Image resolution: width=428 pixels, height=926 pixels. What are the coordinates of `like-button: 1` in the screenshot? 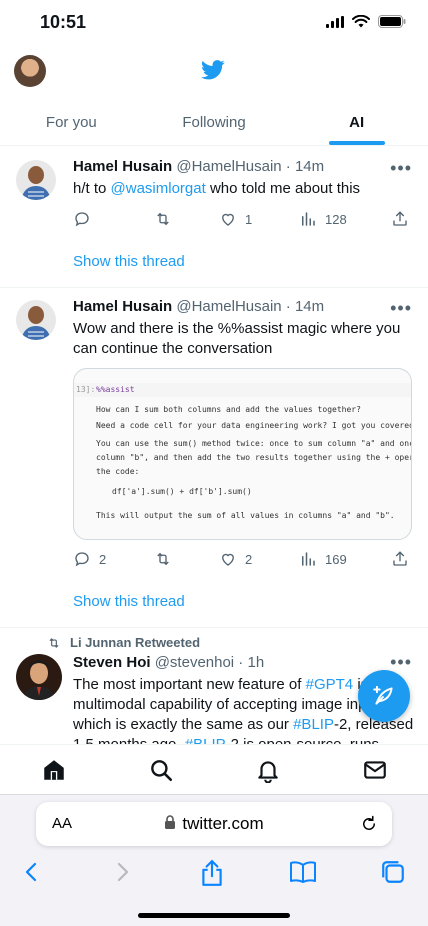 It's located at (259, 219).